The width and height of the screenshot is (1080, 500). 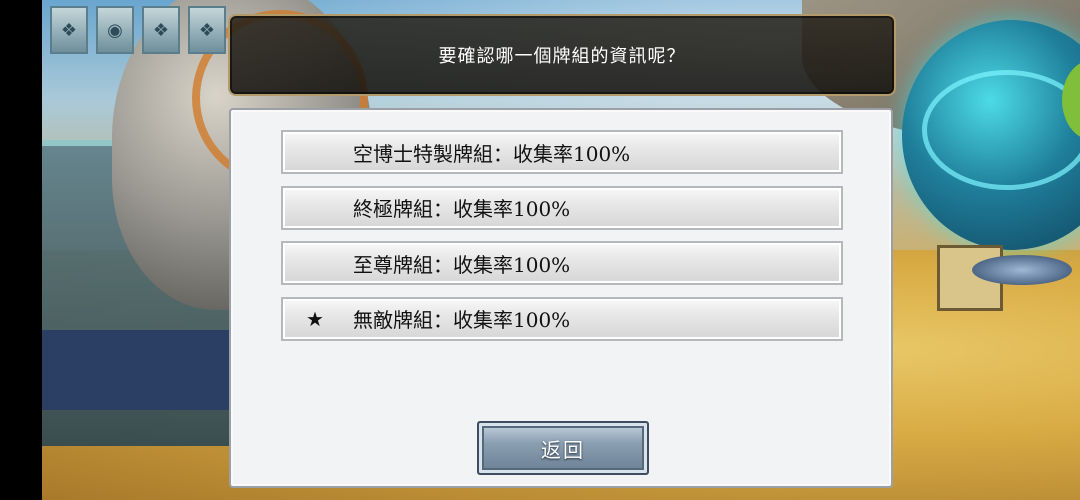 What do you see at coordinates (315, 318) in the screenshot?
I see `star-icon: ★` at bounding box center [315, 318].